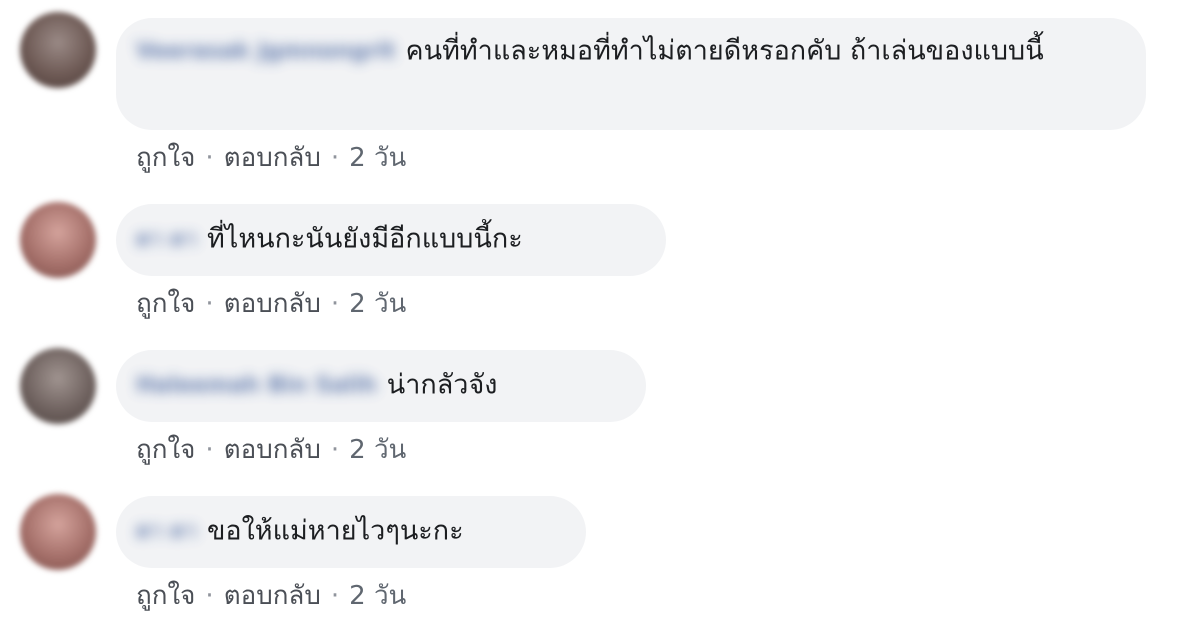  I want to click on comment-bubble: ดา ดา ที่ไหนกะนันยังมีอีกแบบนี้กะ, so click(391, 240).